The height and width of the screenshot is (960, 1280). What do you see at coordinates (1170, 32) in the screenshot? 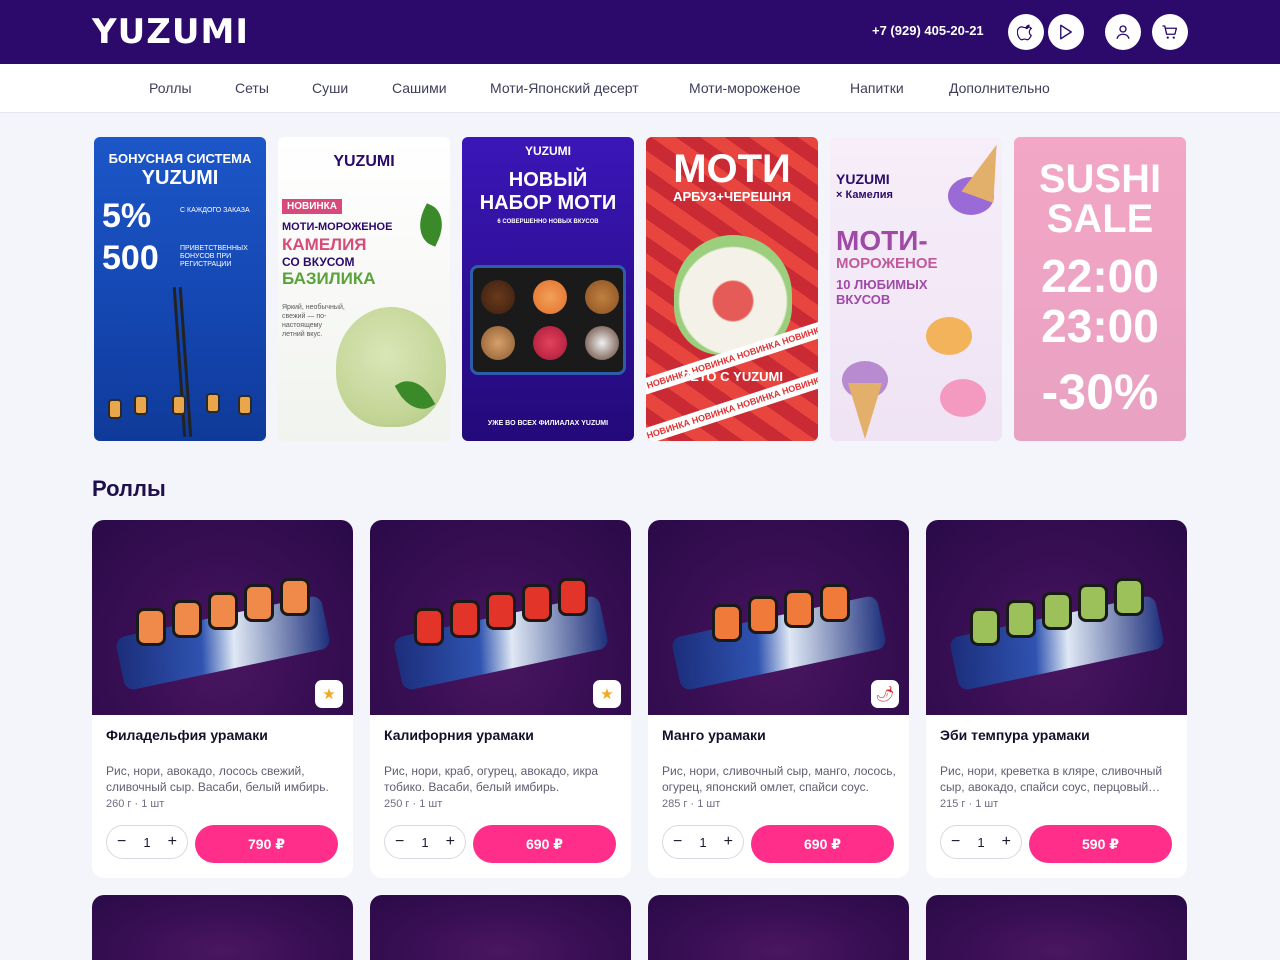
I see `cart-button` at bounding box center [1170, 32].